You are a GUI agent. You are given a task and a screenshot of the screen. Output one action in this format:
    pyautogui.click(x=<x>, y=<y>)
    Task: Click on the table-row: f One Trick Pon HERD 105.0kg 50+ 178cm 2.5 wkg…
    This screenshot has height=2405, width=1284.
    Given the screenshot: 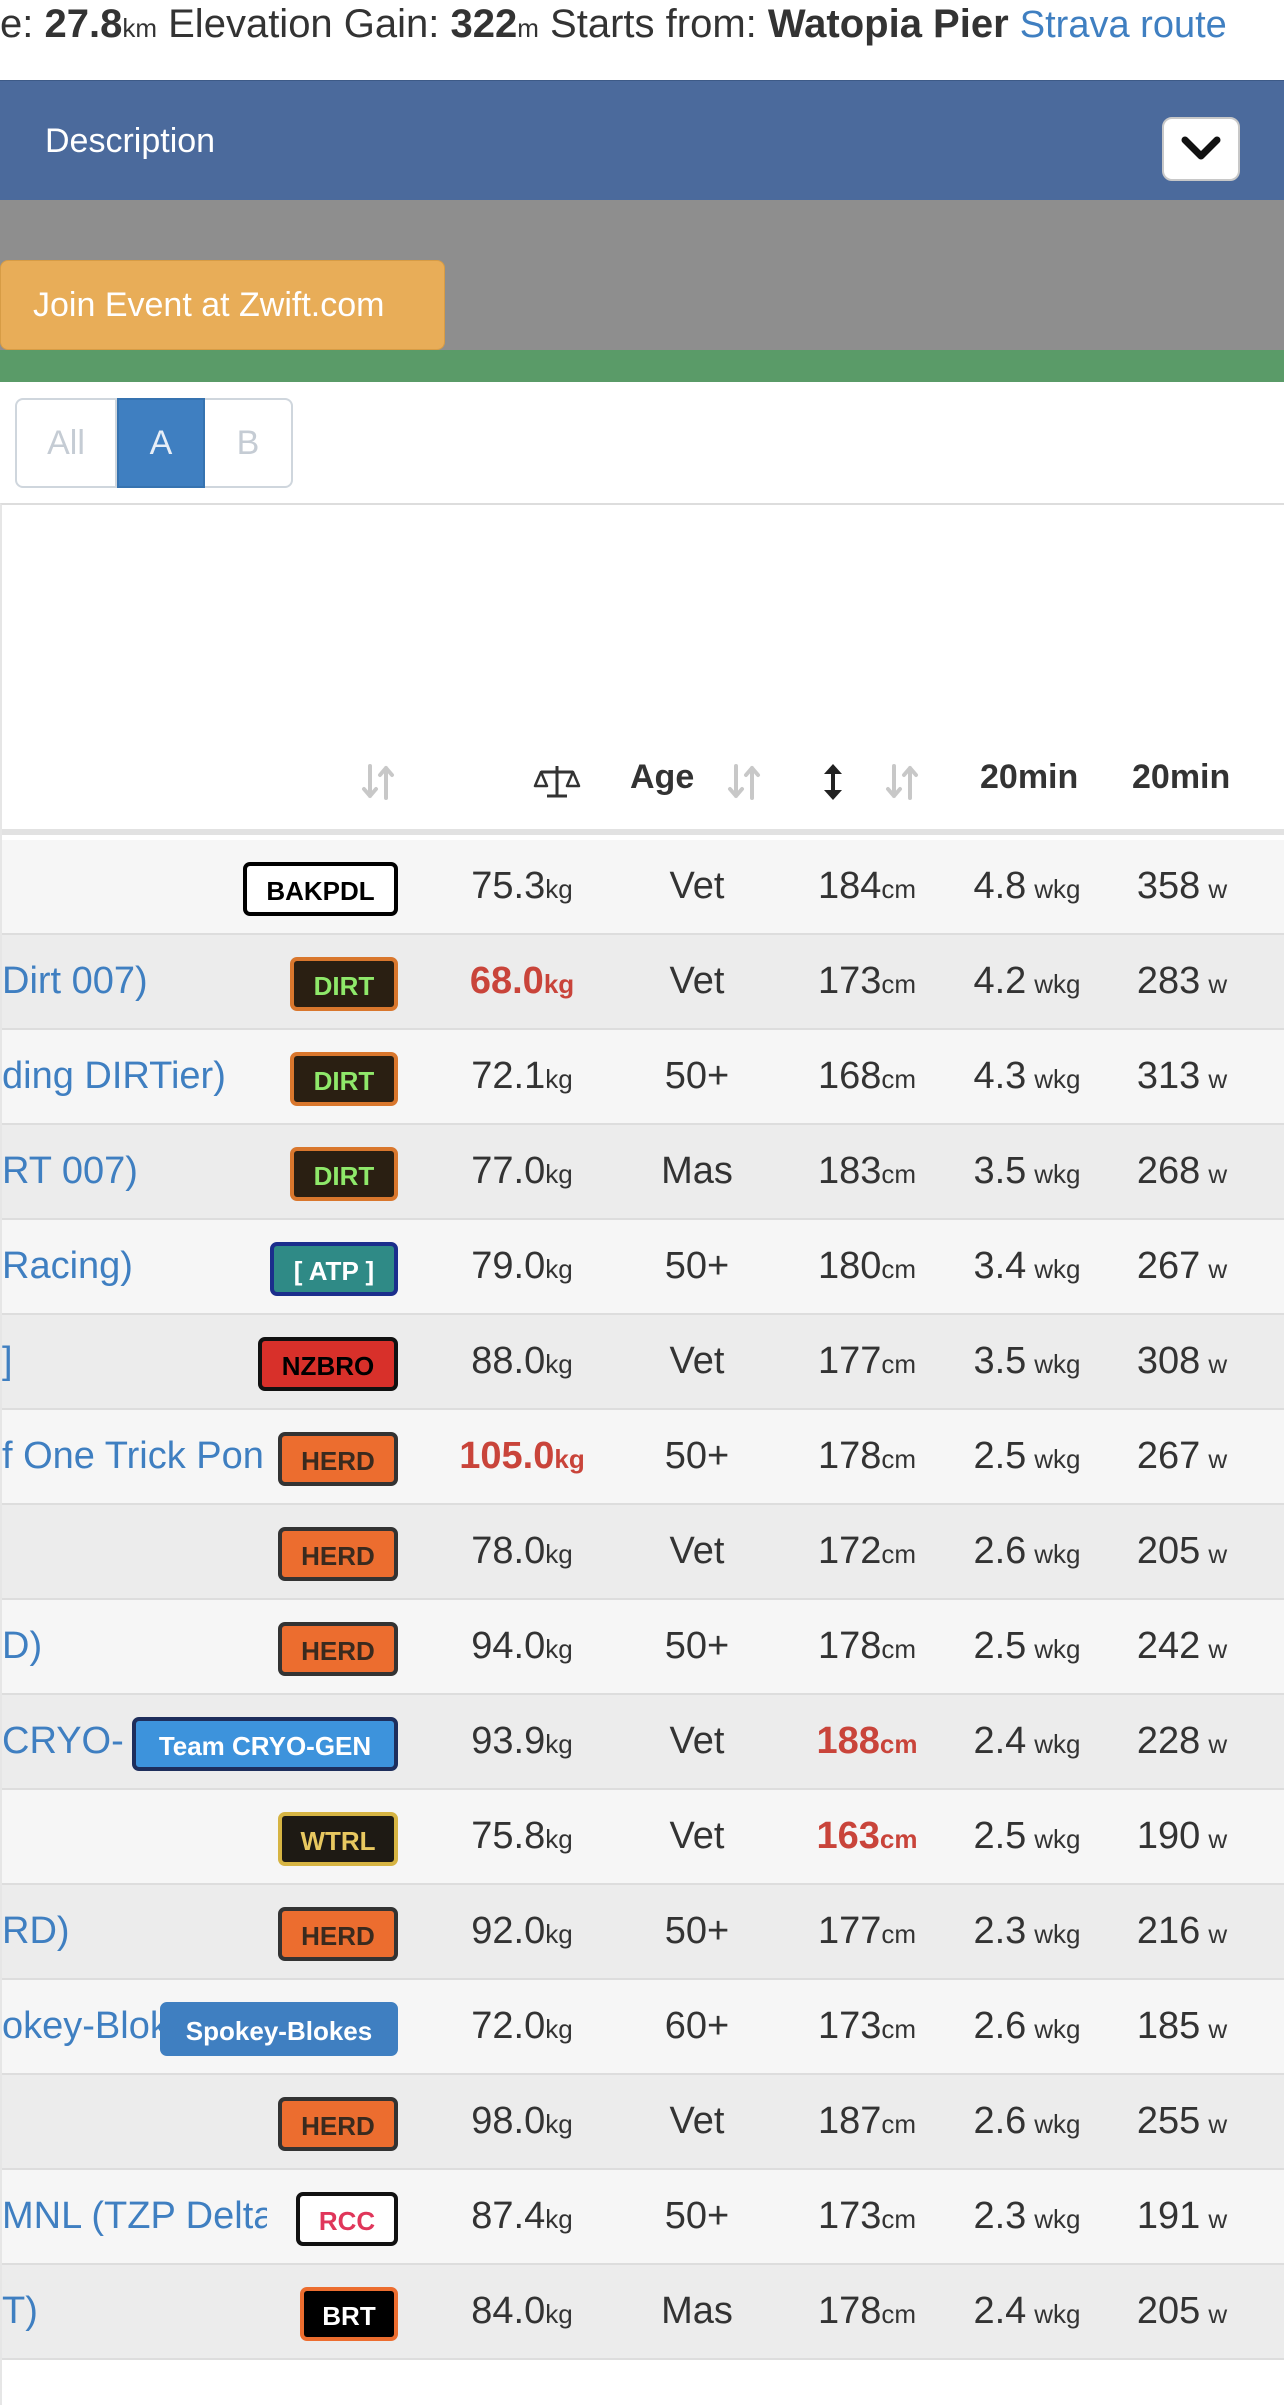 What is the action you would take?
    pyautogui.click(x=643, y=1457)
    